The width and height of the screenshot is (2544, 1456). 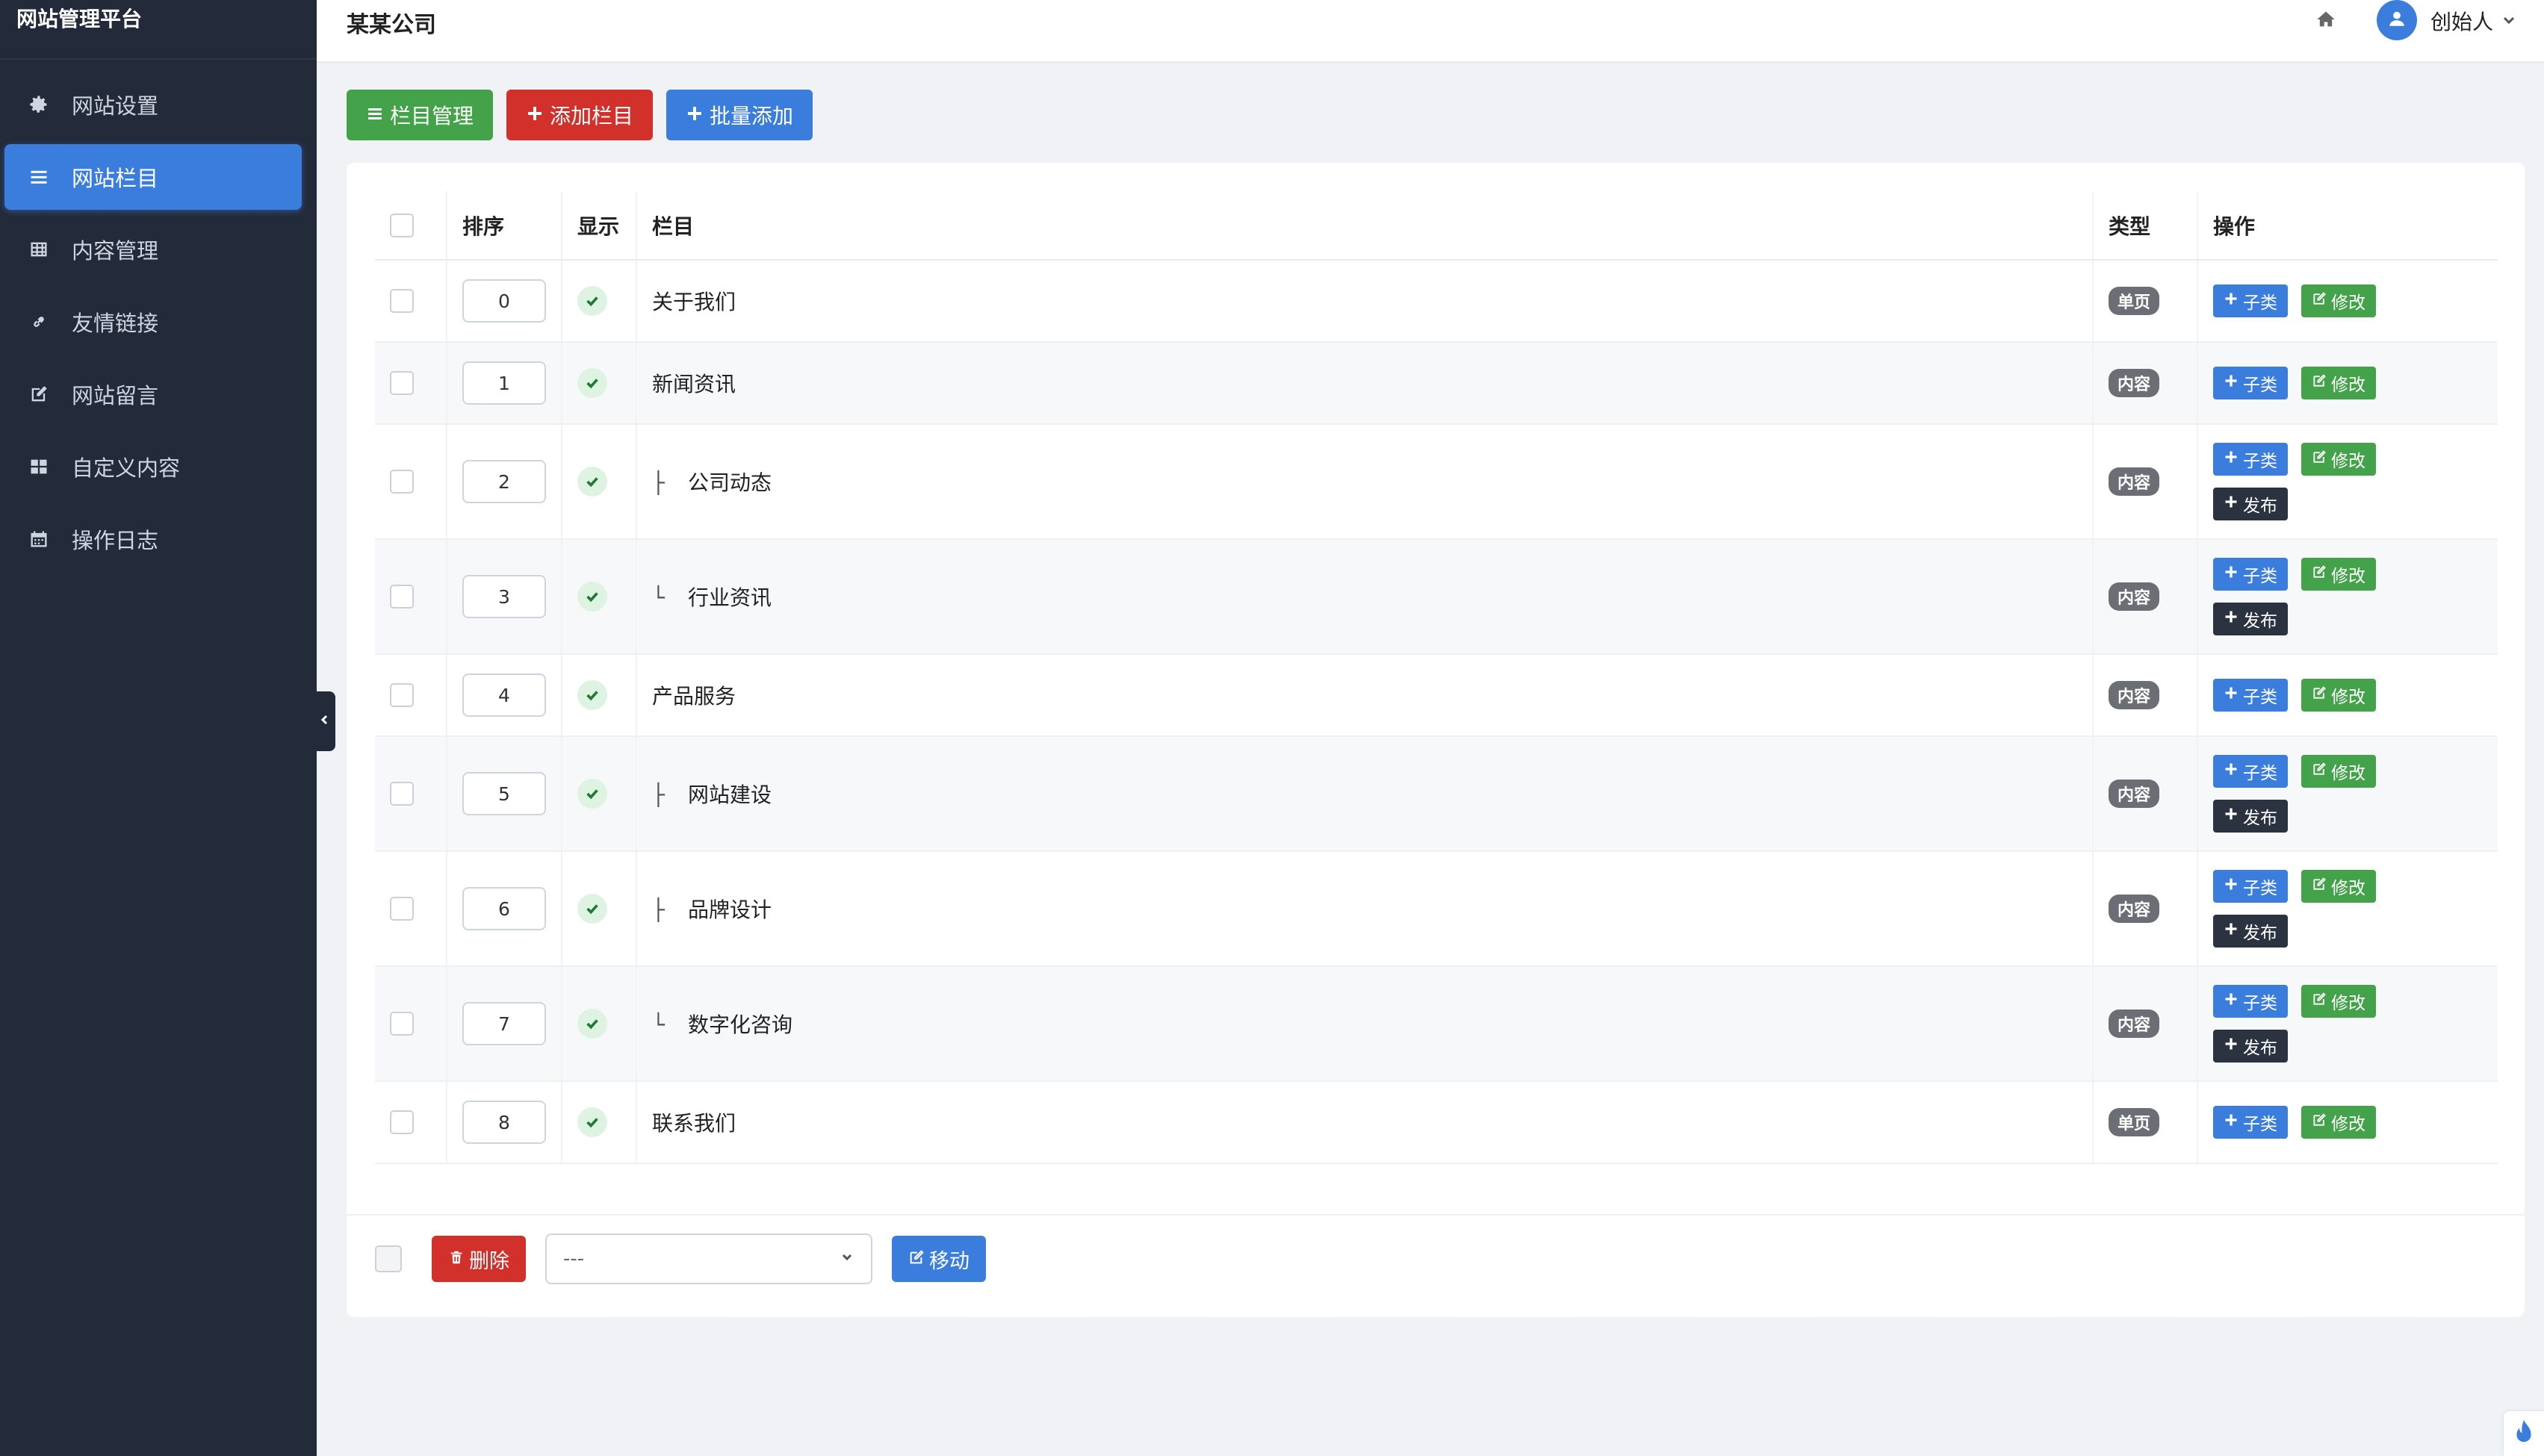 I want to click on sidebar-item-site-columns: 网站栏目, so click(x=153, y=177).